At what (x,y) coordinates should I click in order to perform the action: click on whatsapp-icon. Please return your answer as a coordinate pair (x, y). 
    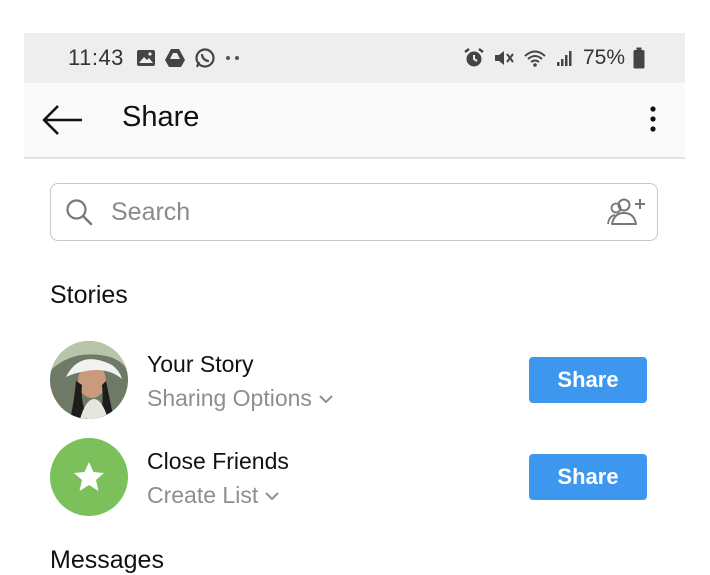
    Looking at the image, I should click on (205, 58).